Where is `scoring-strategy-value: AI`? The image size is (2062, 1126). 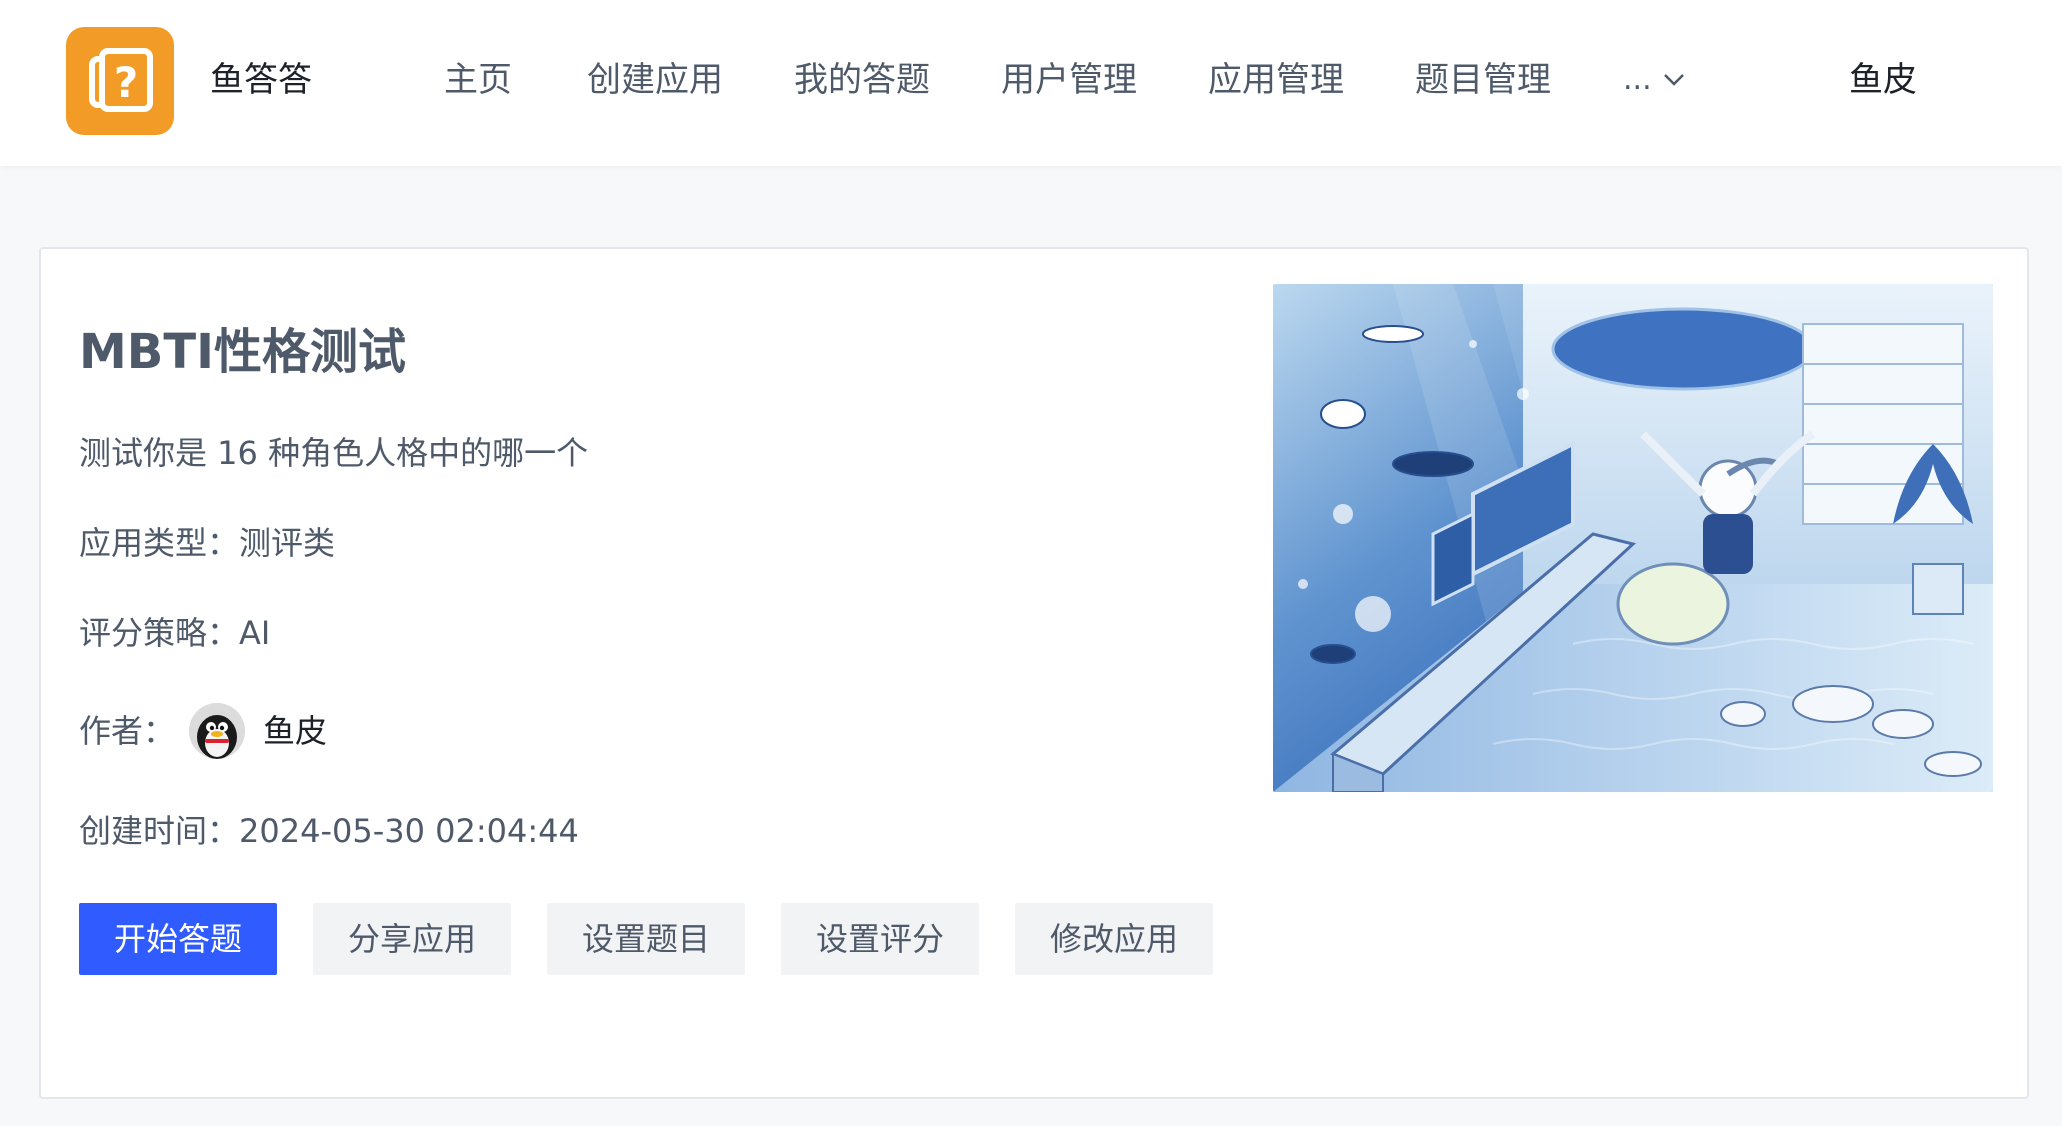
scoring-strategy-value: AI is located at coordinates (255, 633).